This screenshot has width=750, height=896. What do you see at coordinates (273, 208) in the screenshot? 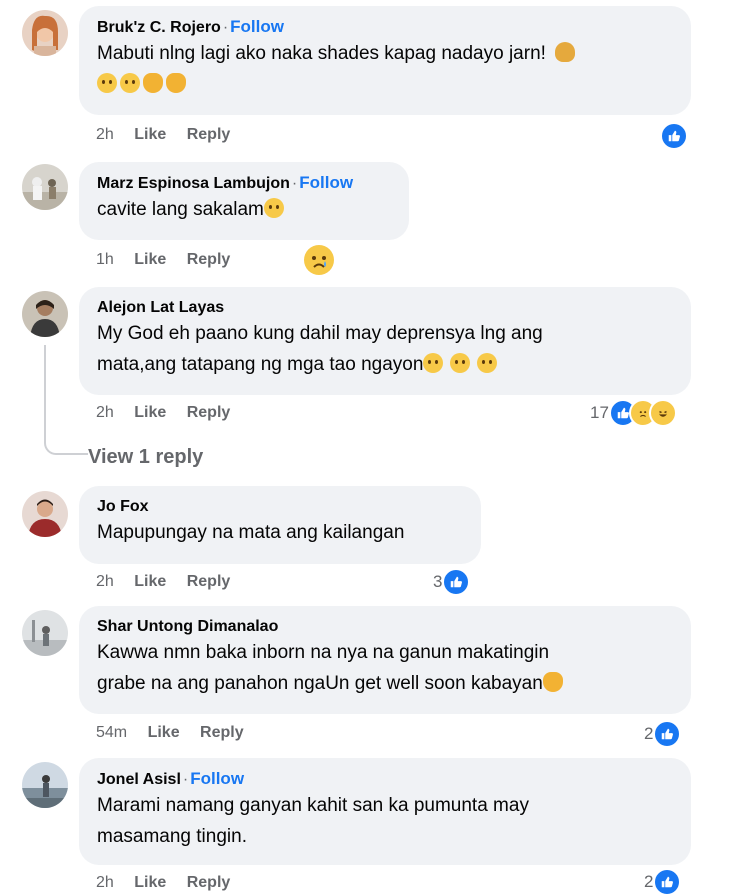
I see `rofl-emoji-icon` at bounding box center [273, 208].